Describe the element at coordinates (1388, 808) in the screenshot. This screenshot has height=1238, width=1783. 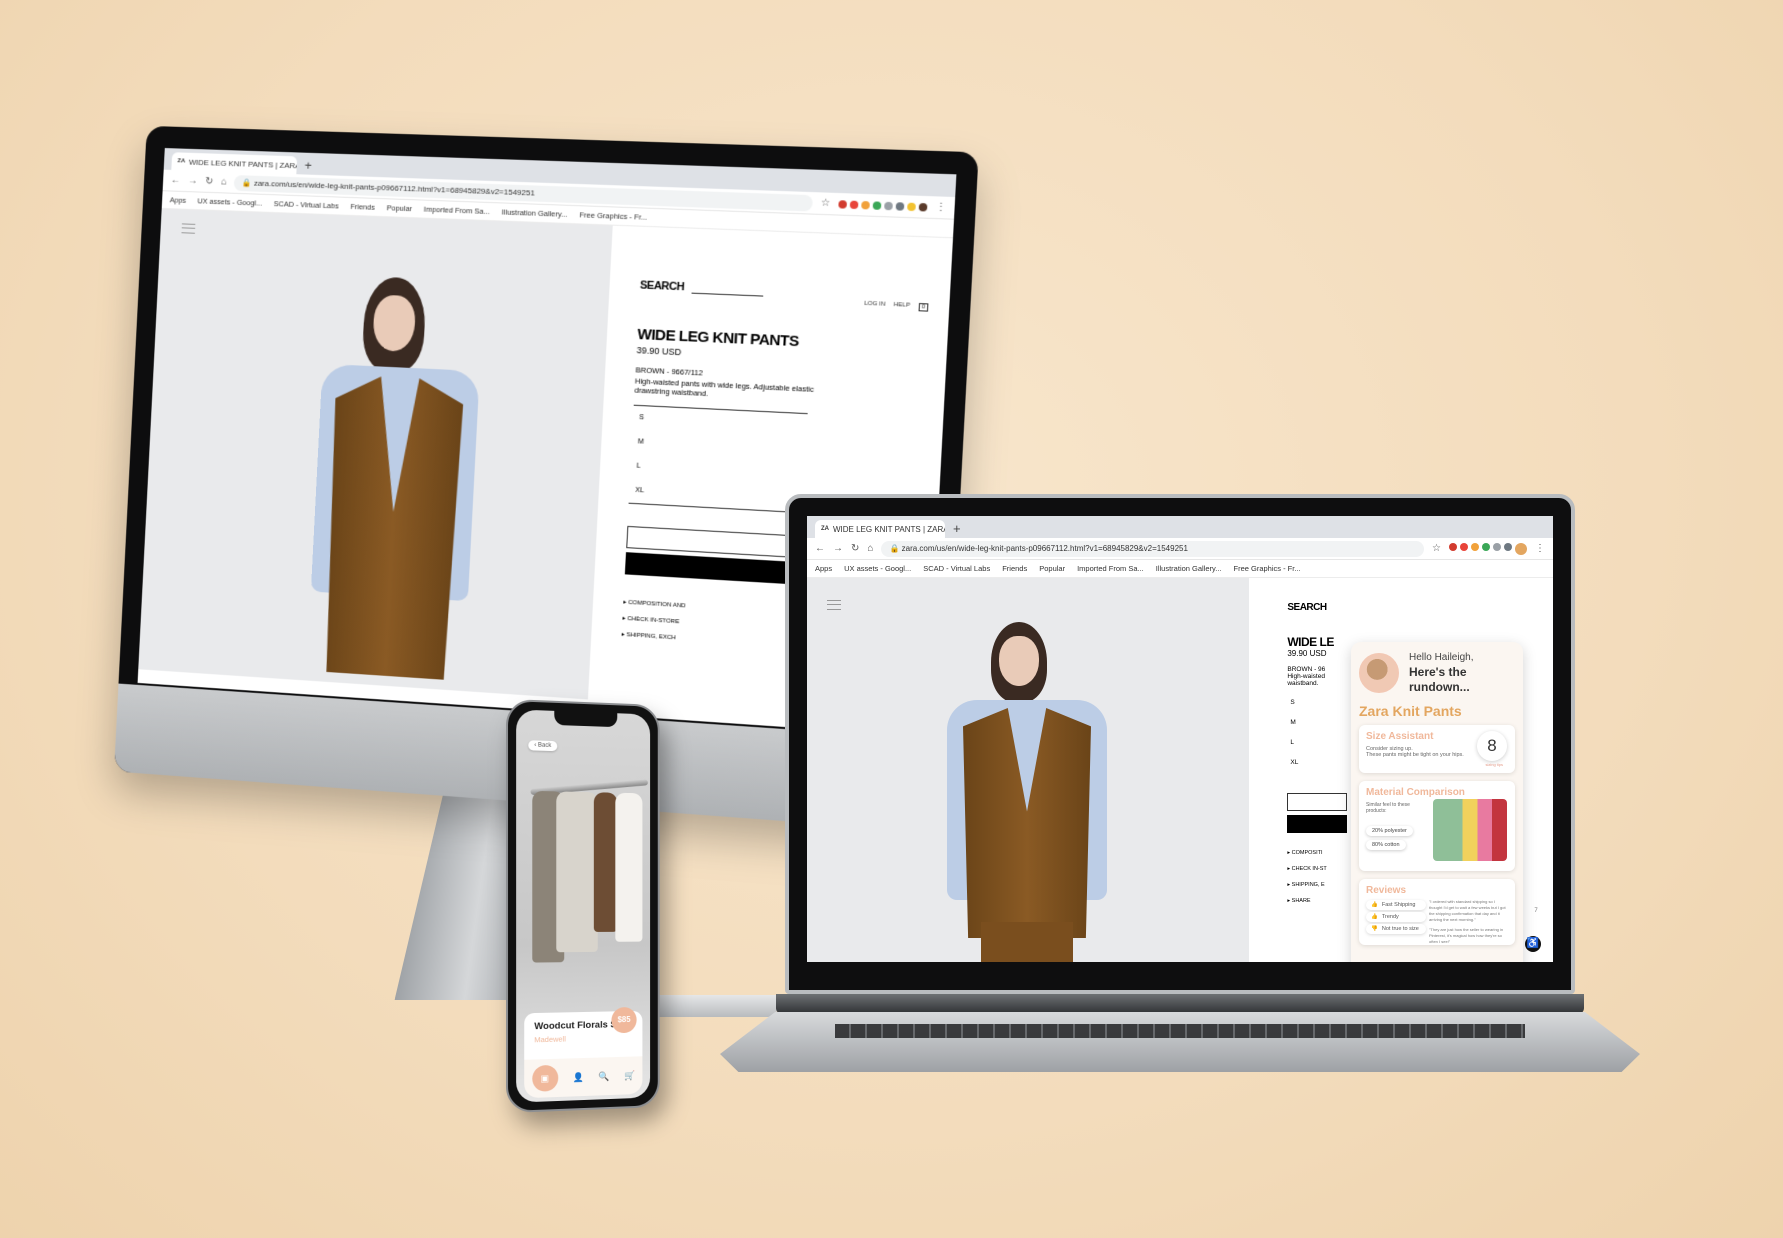
I see `material-intro: Similar feel to these products:` at that location.